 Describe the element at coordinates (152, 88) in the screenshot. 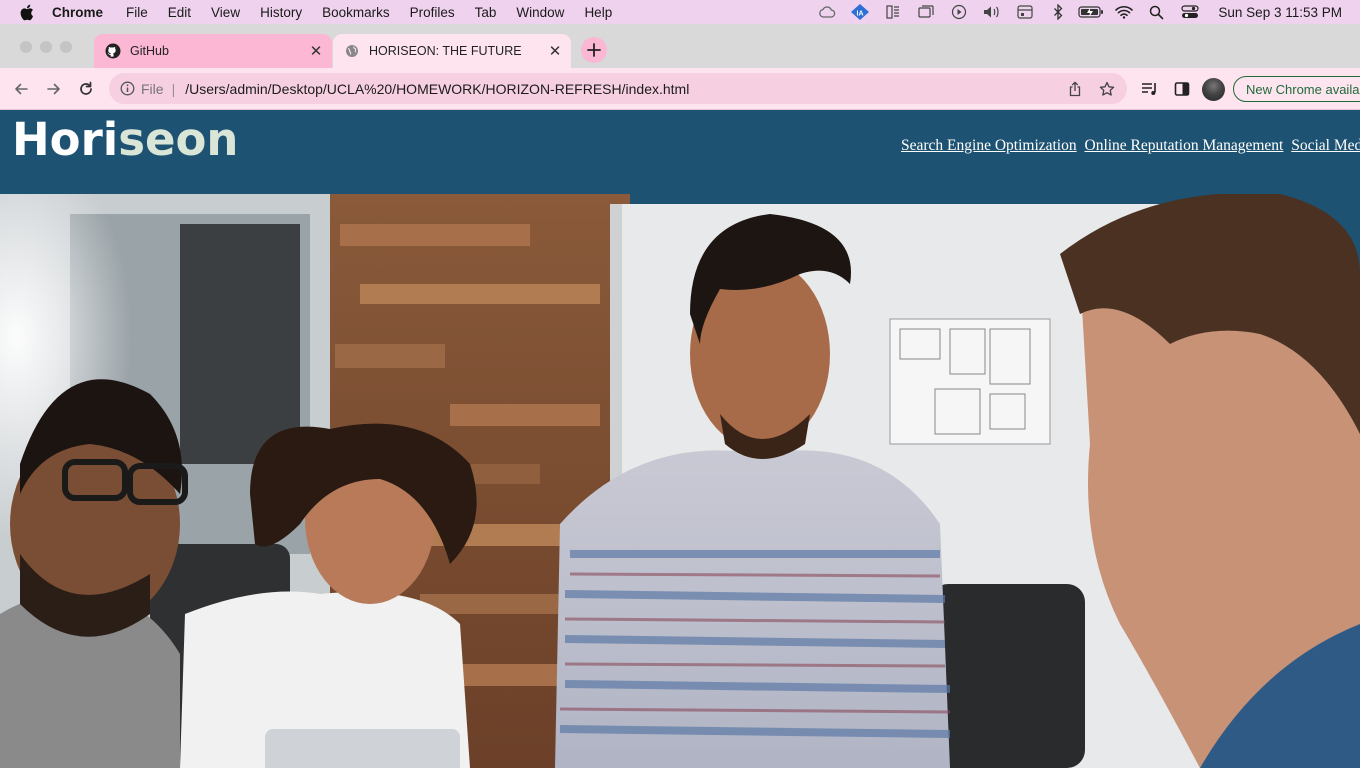

I see `url-scheme: File` at that location.